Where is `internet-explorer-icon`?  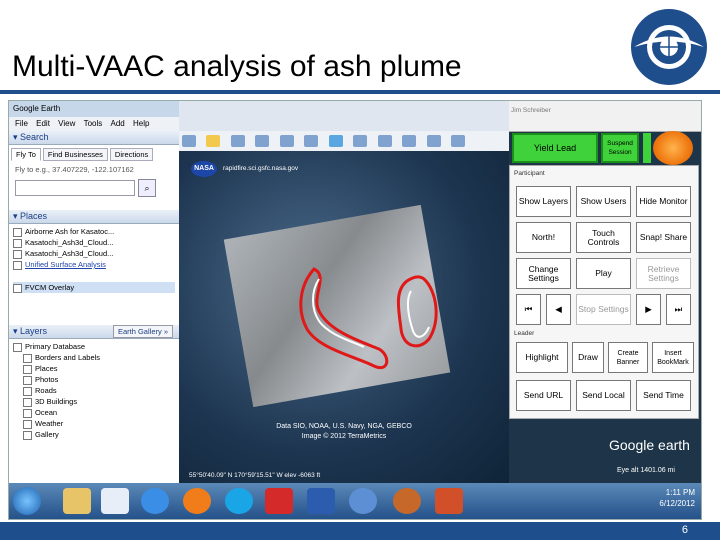 internet-explorer-icon is located at coordinates (155, 501).